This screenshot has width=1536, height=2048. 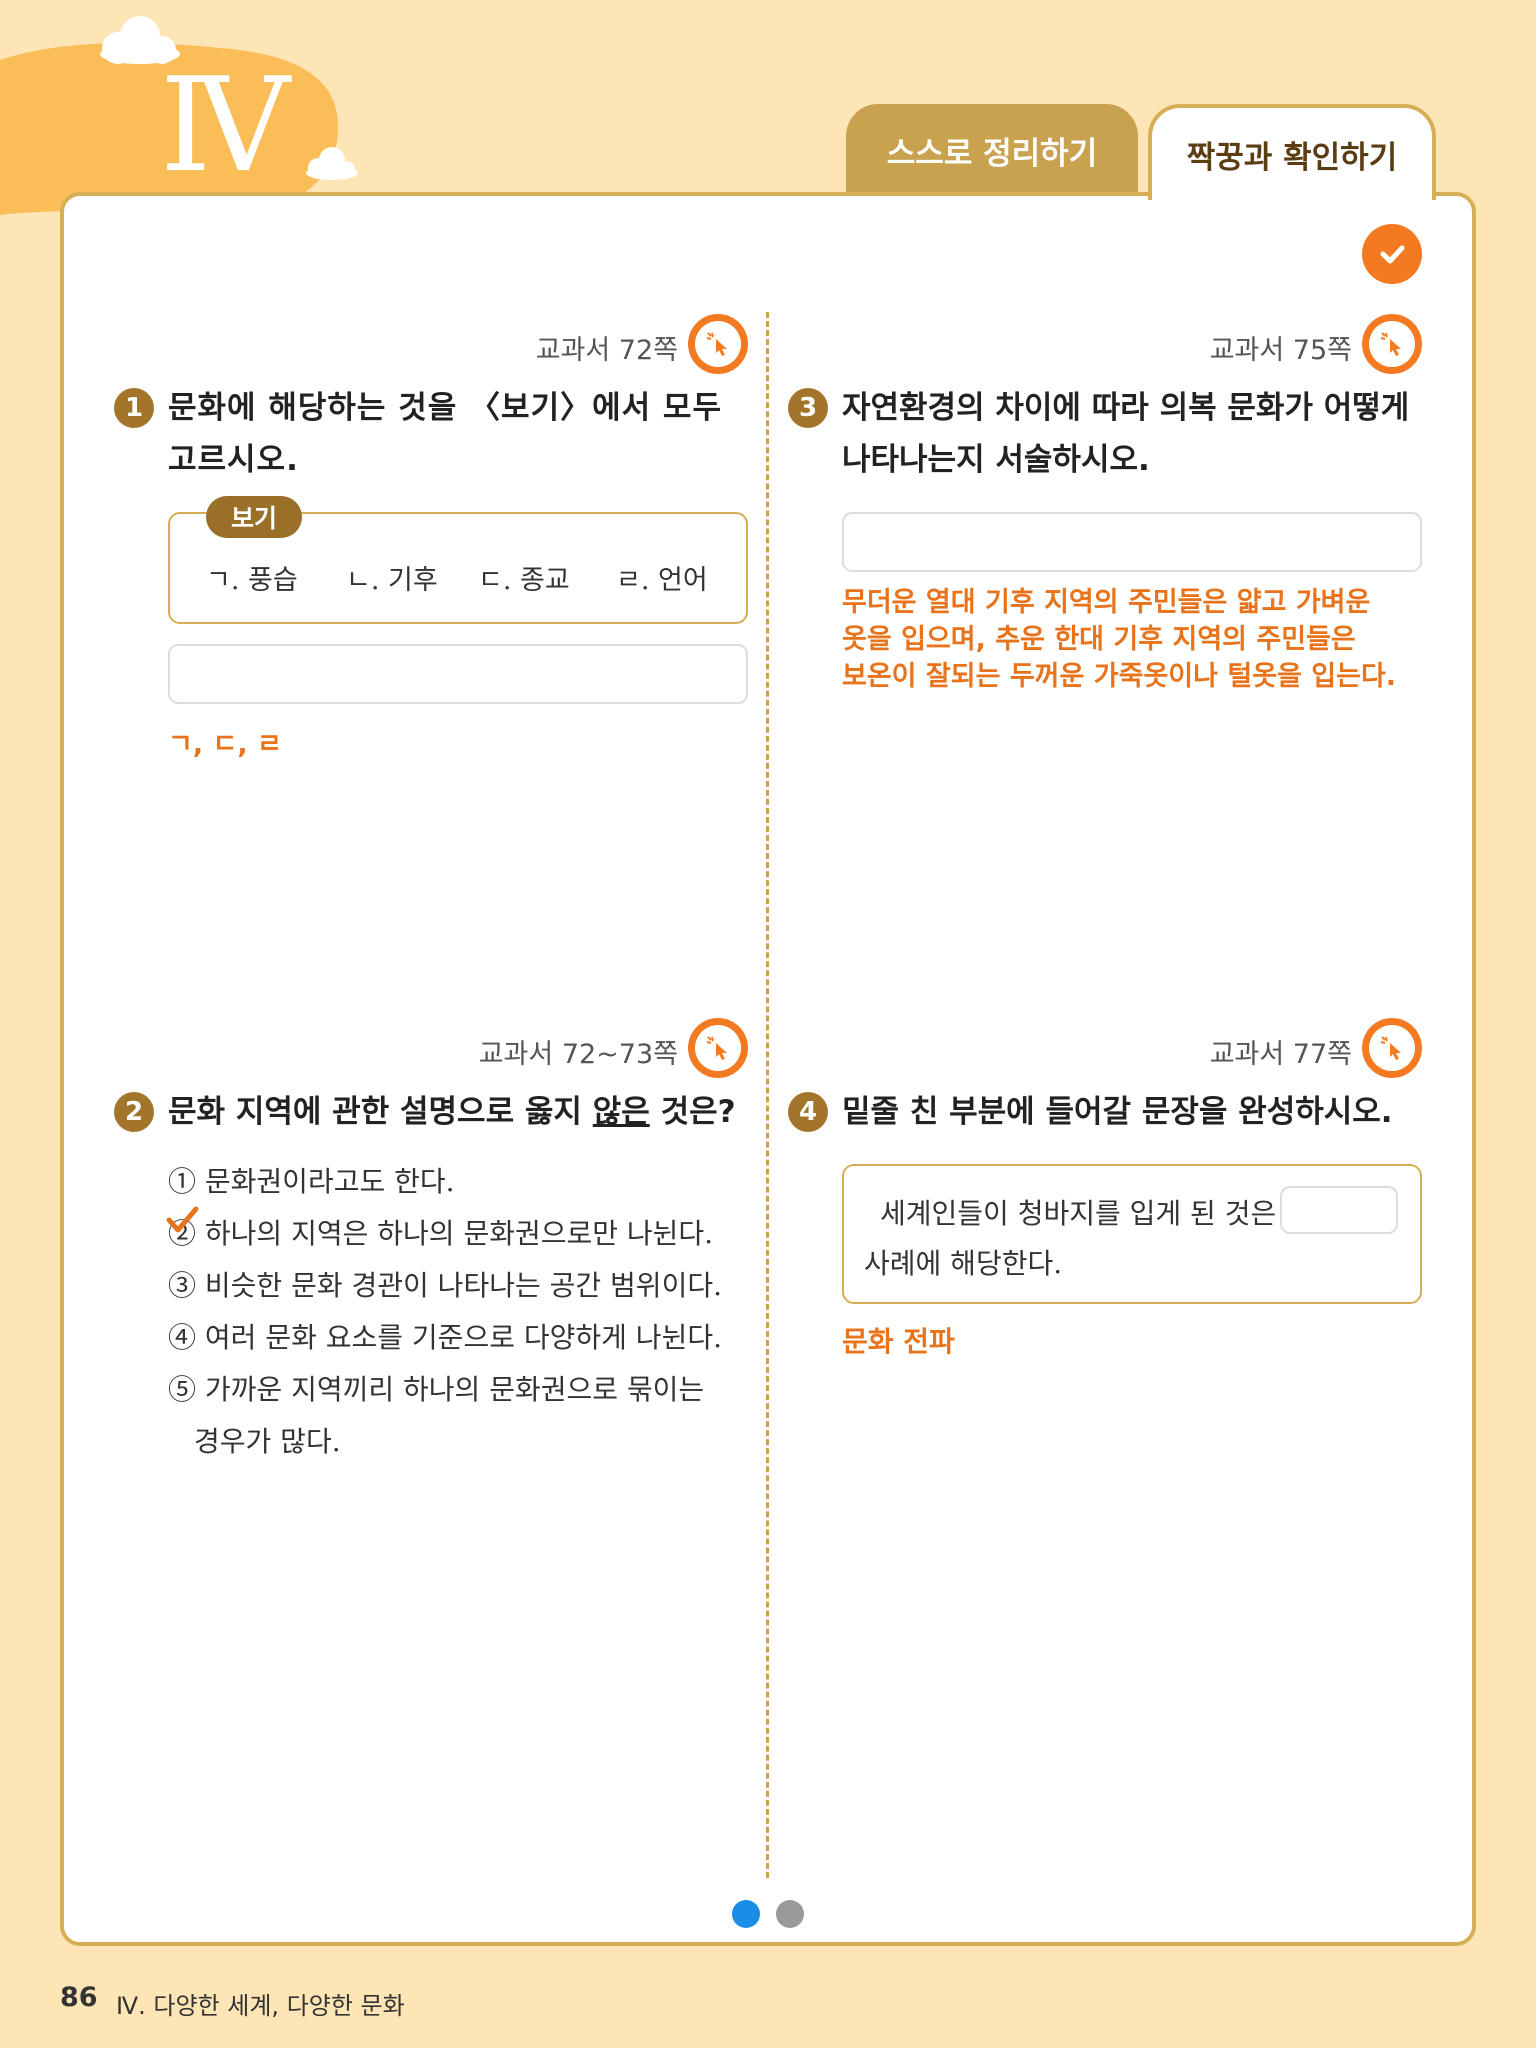 What do you see at coordinates (254, 517) in the screenshot?
I see `example-tag: 보기` at bounding box center [254, 517].